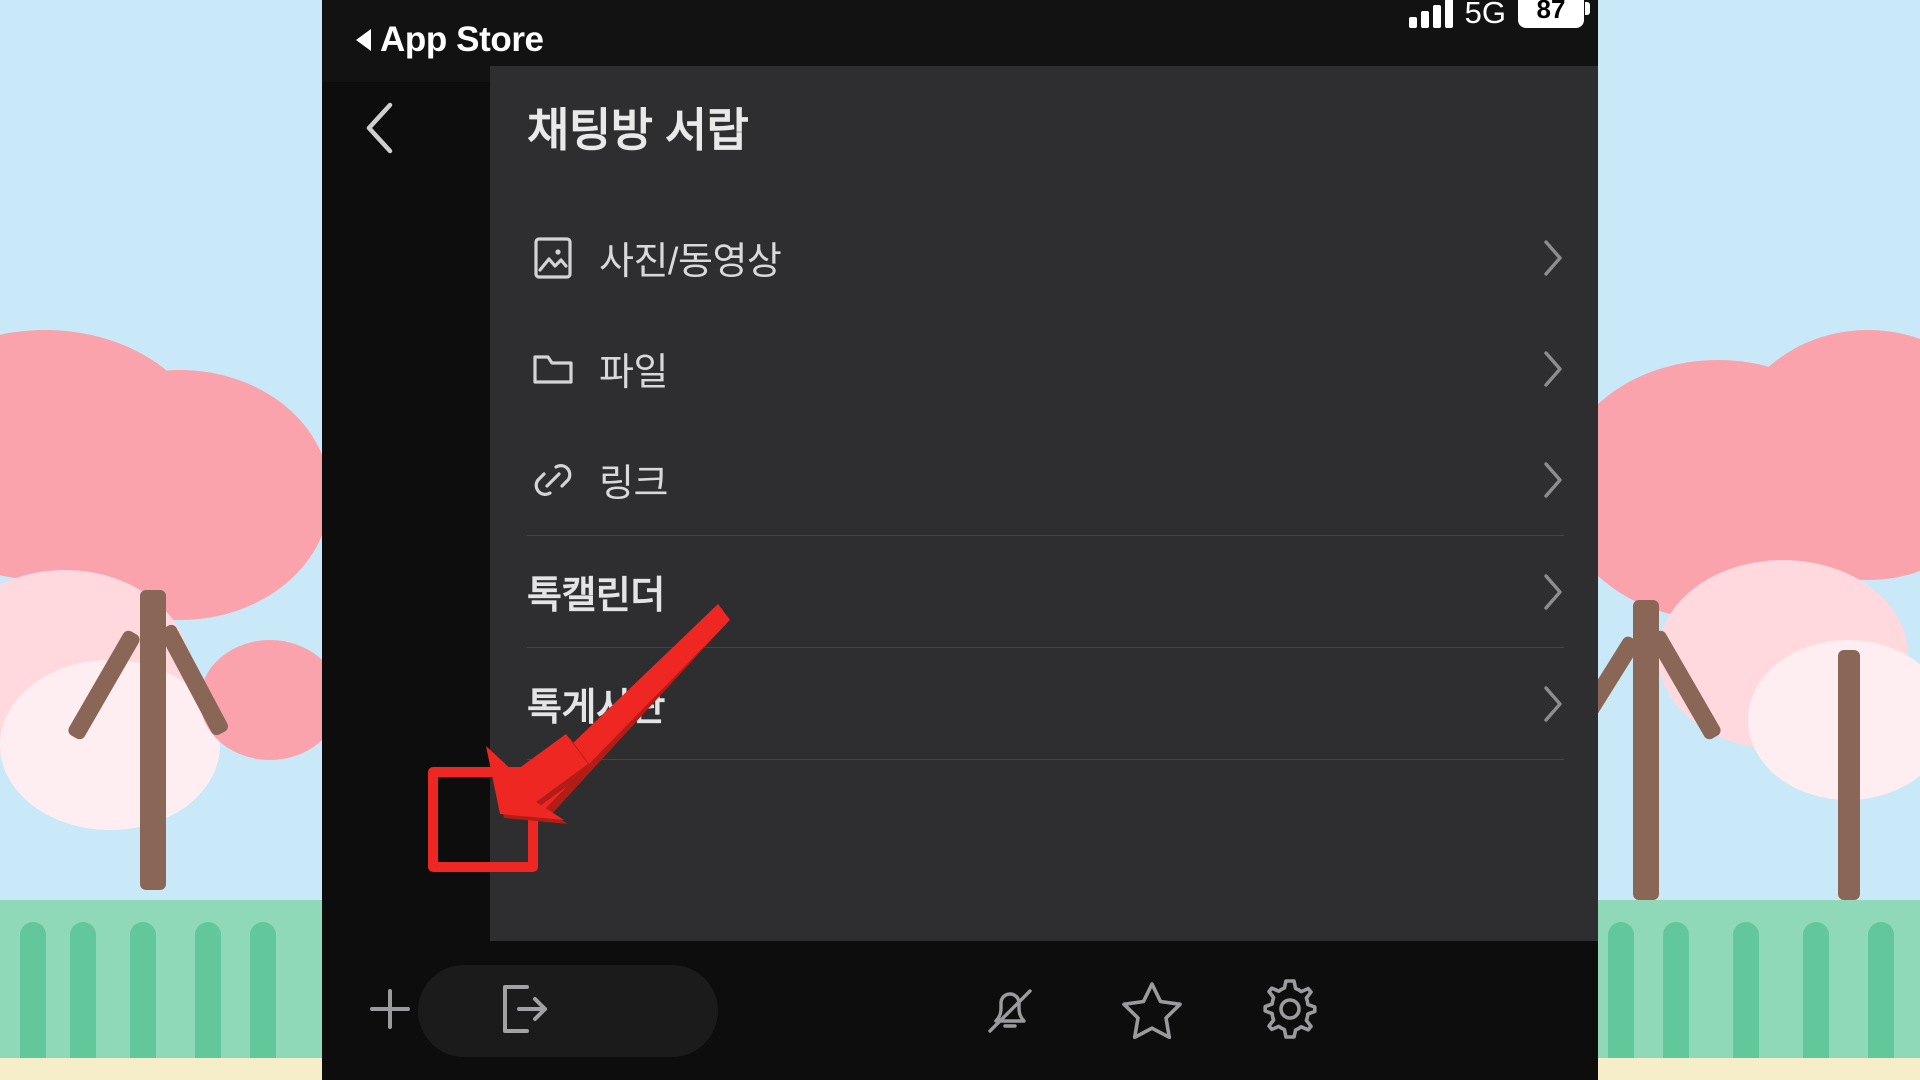 The width and height of the screenshot is (1920, 1080). I want to click on mute-button, so click(1010, 1011).